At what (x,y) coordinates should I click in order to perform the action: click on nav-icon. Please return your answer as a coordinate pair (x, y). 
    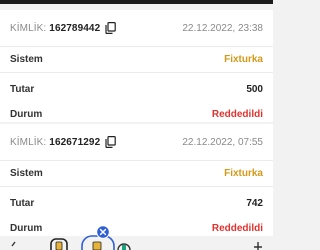
    Looking at the image, I should click on (124, 244).